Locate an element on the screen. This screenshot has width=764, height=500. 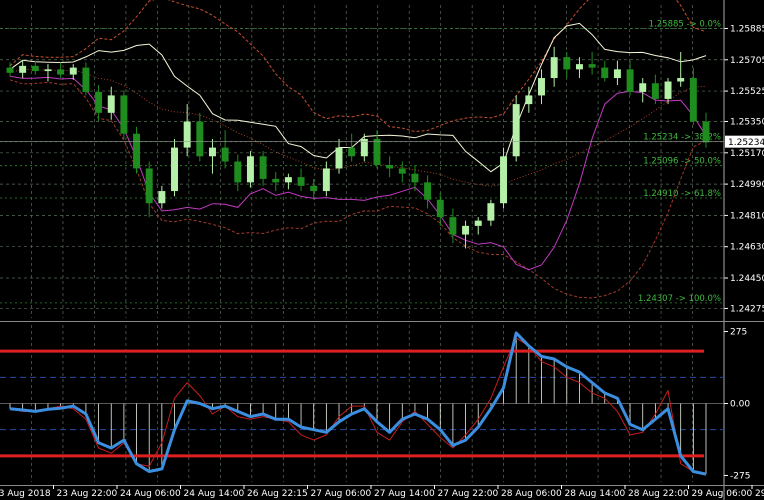
time-tick-label: 28 Aug 14:00 is located at coordinates (595, 494).